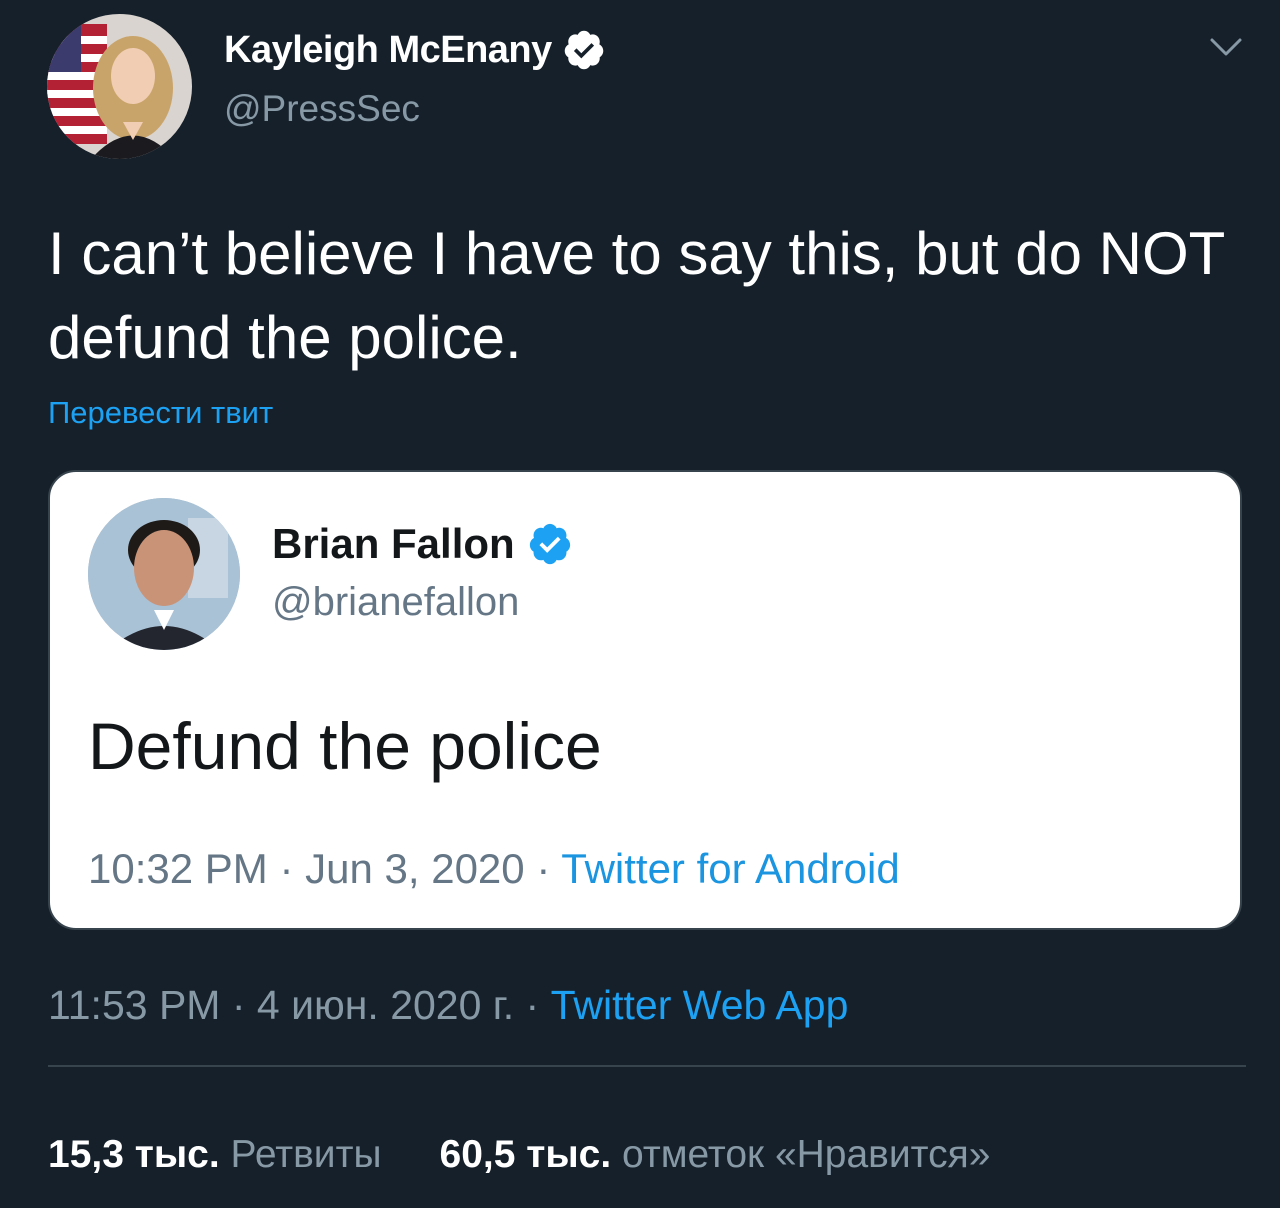 The image size is (1280, 1208). What do you see at coordinates (306, 1154) in the screenshot?
I see `retweets-label: Ретвиты` at bounding box center [306, 1154].